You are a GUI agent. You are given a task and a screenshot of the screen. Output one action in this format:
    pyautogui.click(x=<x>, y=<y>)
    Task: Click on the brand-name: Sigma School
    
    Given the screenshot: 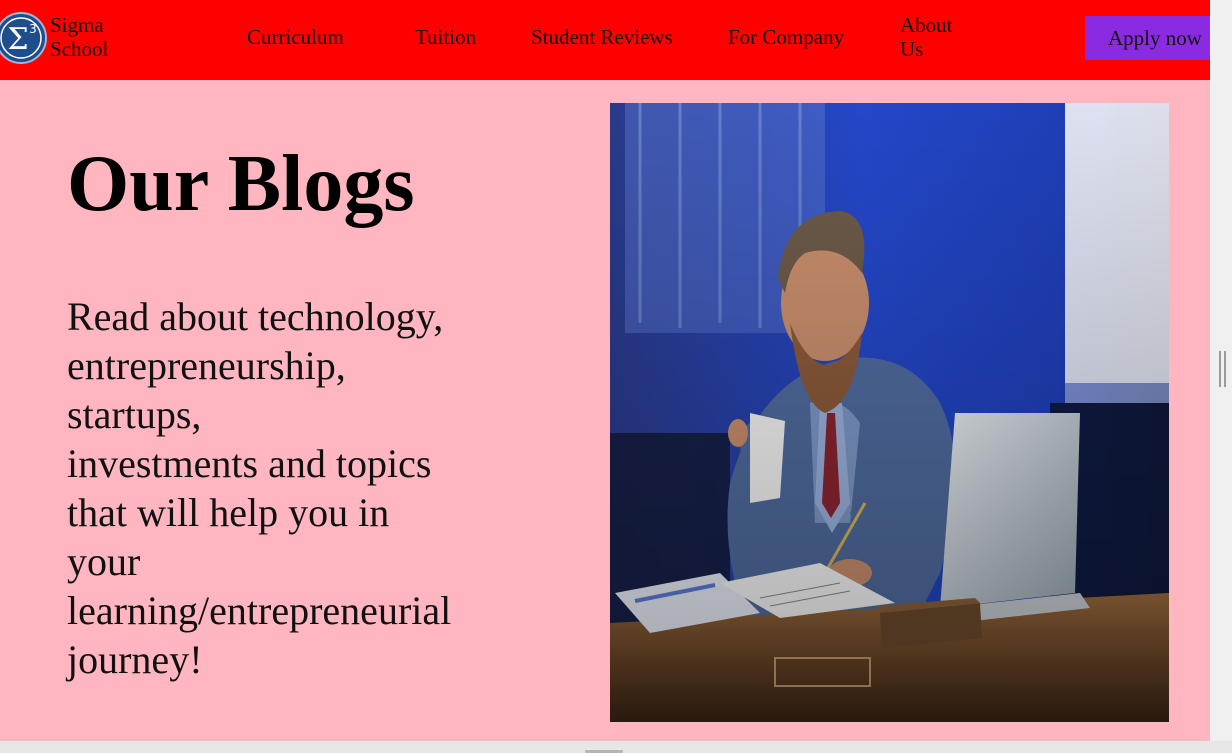 What is the action you would take?
    pyautogui.click(x=79, y=37)
    